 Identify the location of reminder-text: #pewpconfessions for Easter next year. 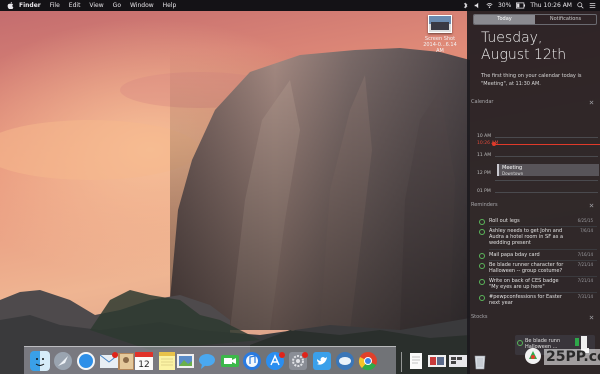
(525, 300).